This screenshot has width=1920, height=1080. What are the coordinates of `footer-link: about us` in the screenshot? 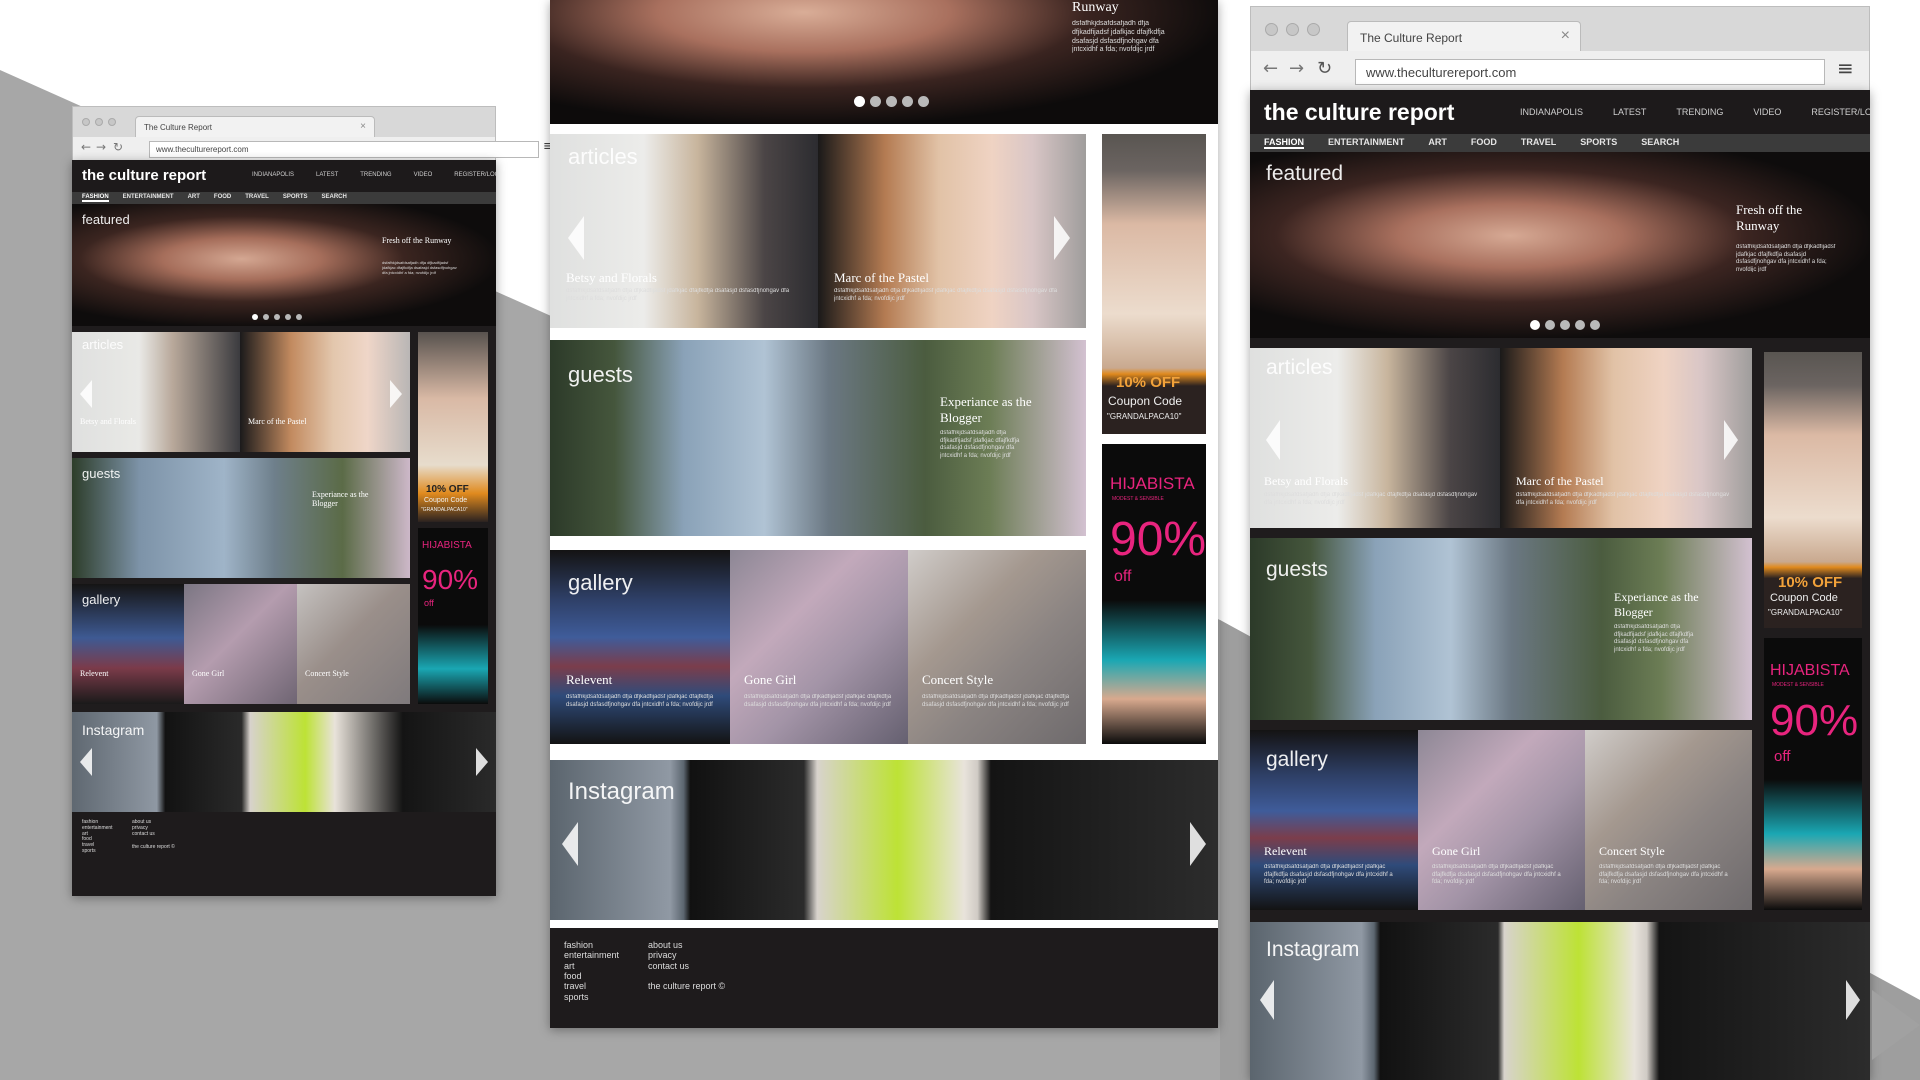 It's located at (686, 945).